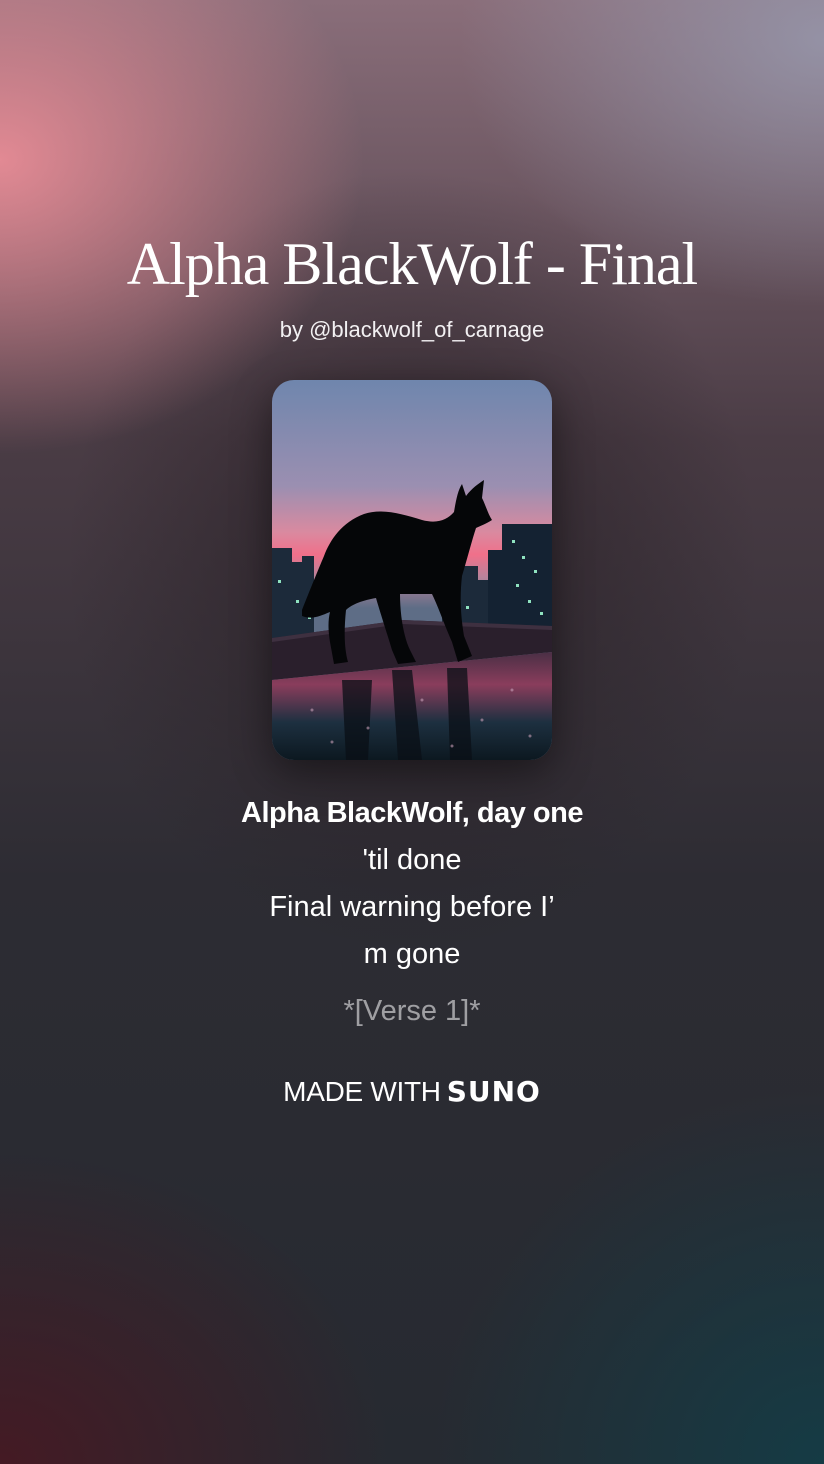 This screenshot has height=1464, width=824. What do you see at coordinates (412, 860) in the screenshot?
I see `lyric-line: 'til done` at bounding box center [412, 860].